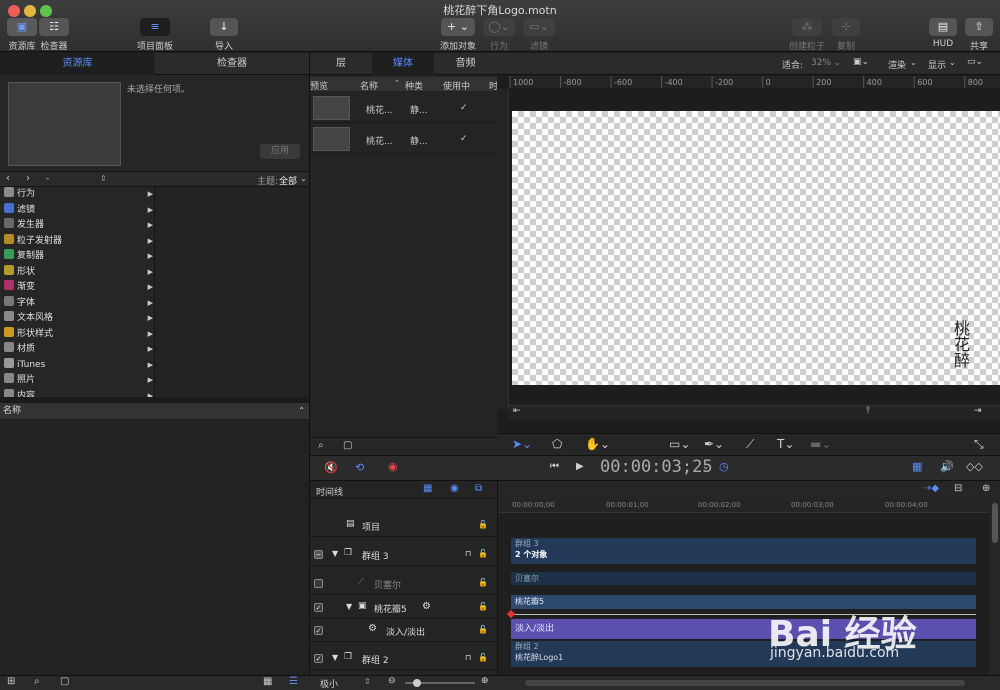 This screenshot has height=690, width=1000. I want to click on library-category-item: 渐变 ▶, so click(77, 287).